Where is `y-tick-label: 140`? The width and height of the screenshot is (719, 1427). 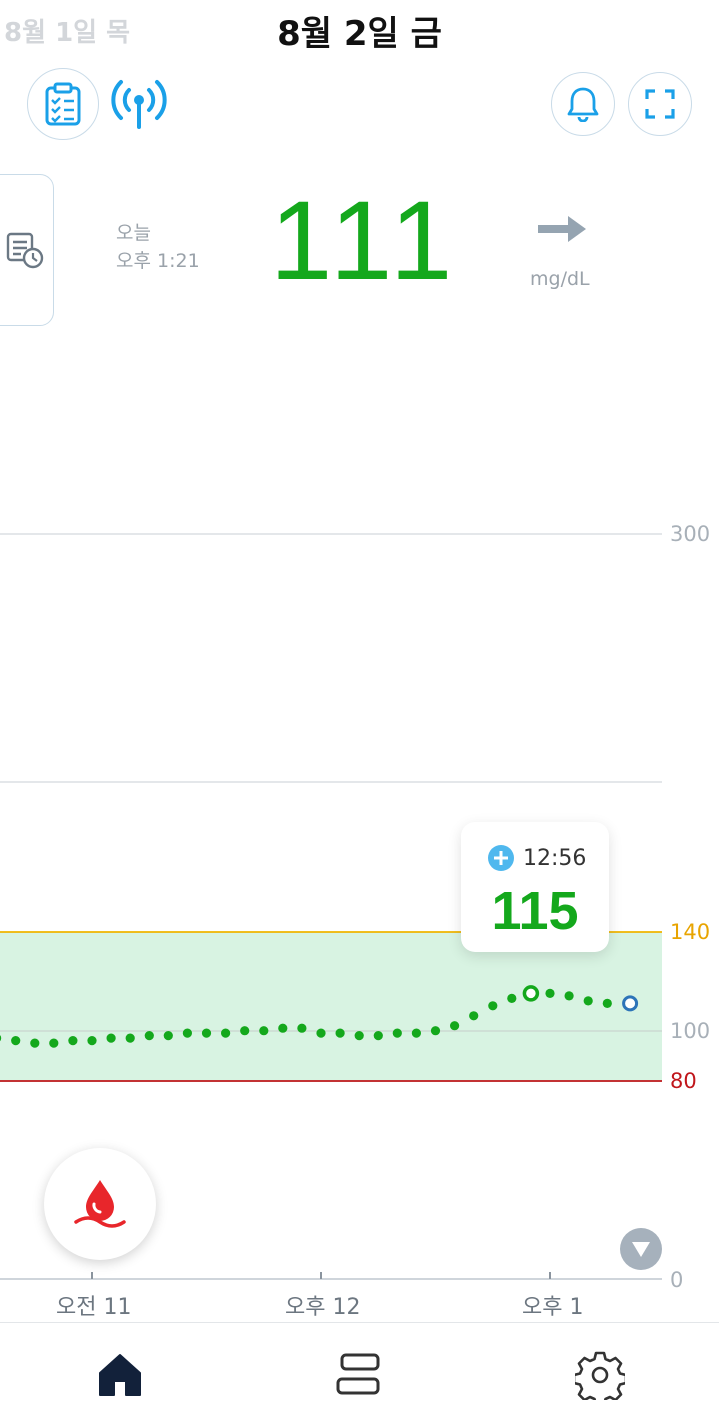
y-tick-label: 140 is located at coordinates (690, 932).